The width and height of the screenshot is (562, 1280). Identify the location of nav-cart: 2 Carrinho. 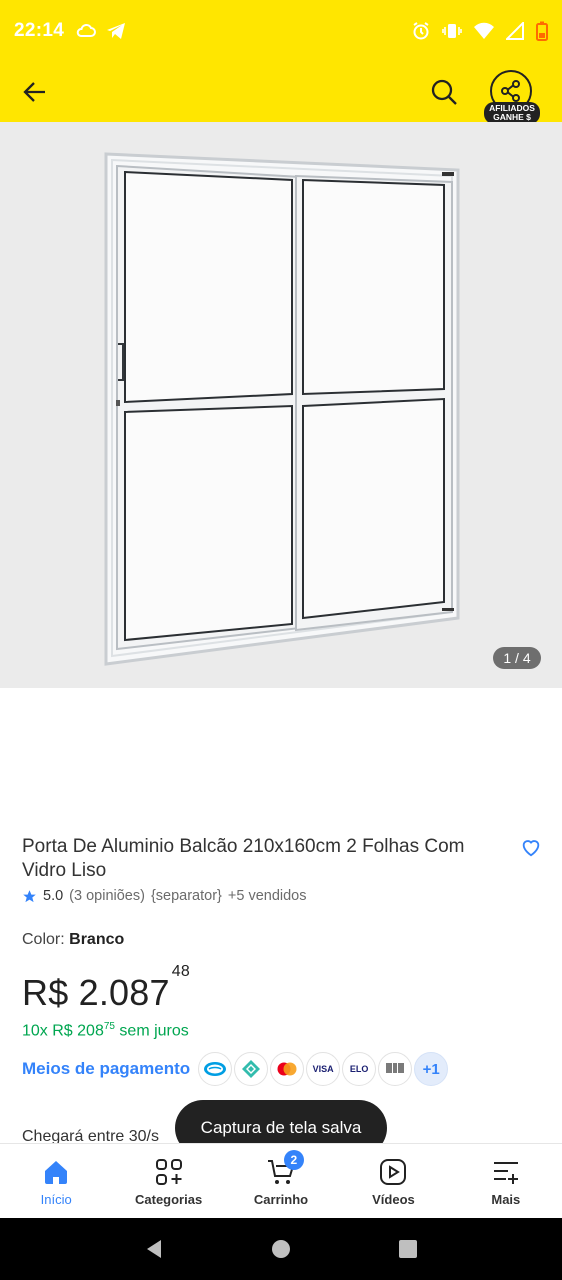
(281, 1181).